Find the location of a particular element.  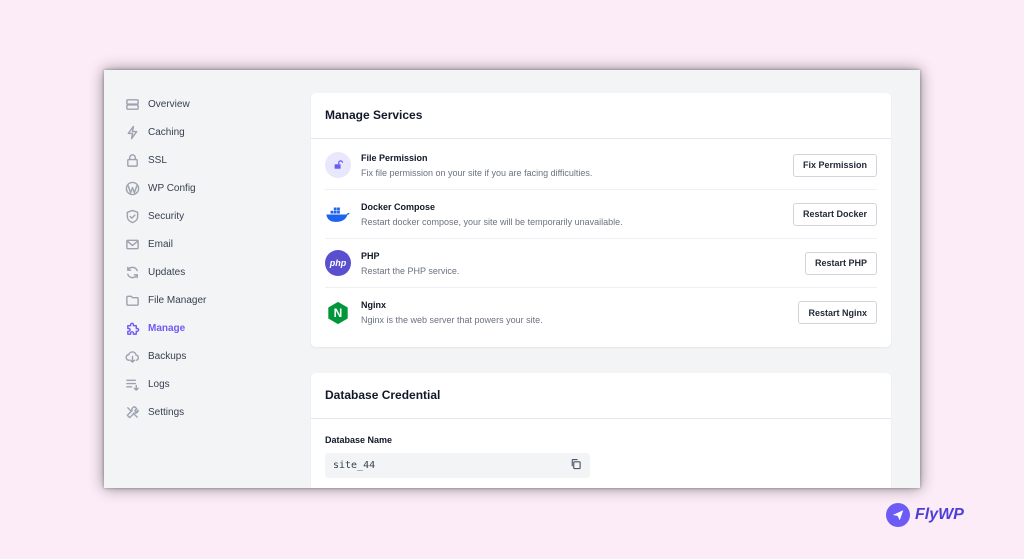

sidebar-item-wp-config: WP Config is located at coordinates (199, 188).